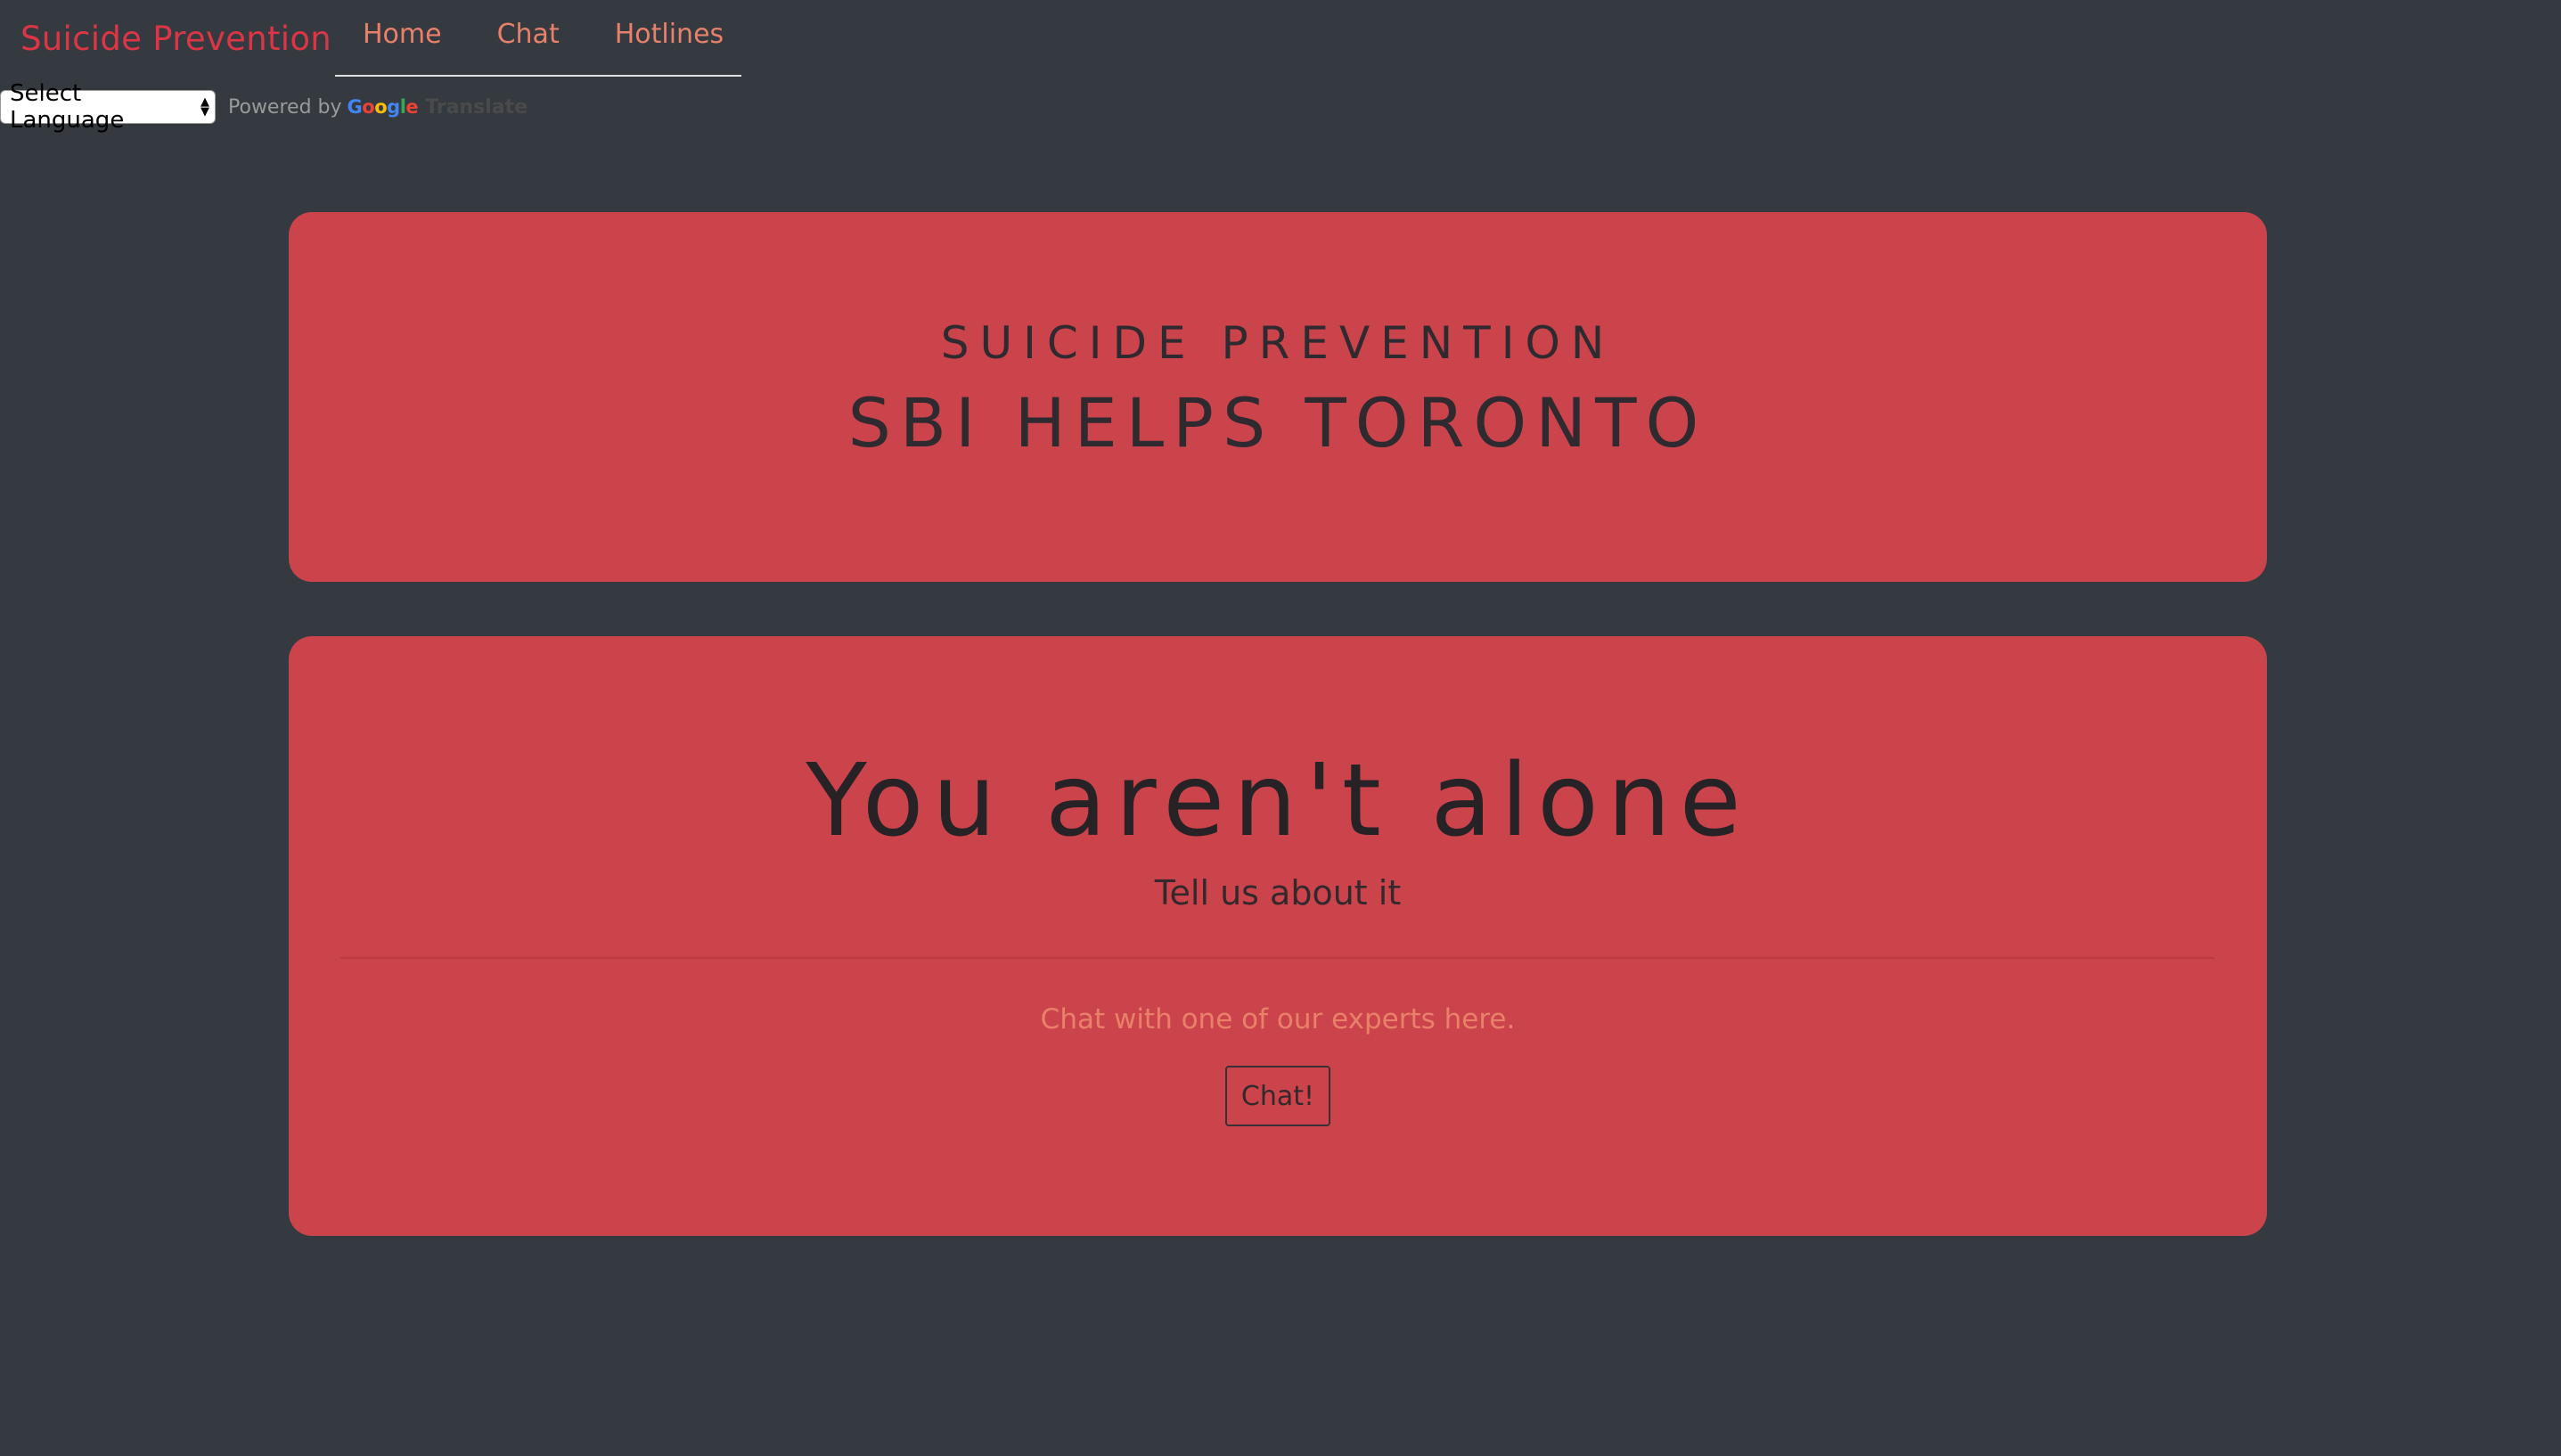 The image size is (2561, 1456). What do you see at coordinates (285, 107) in the screenshot?
I see `powered-by-text: Powered by` at bounding box center [285, 107].